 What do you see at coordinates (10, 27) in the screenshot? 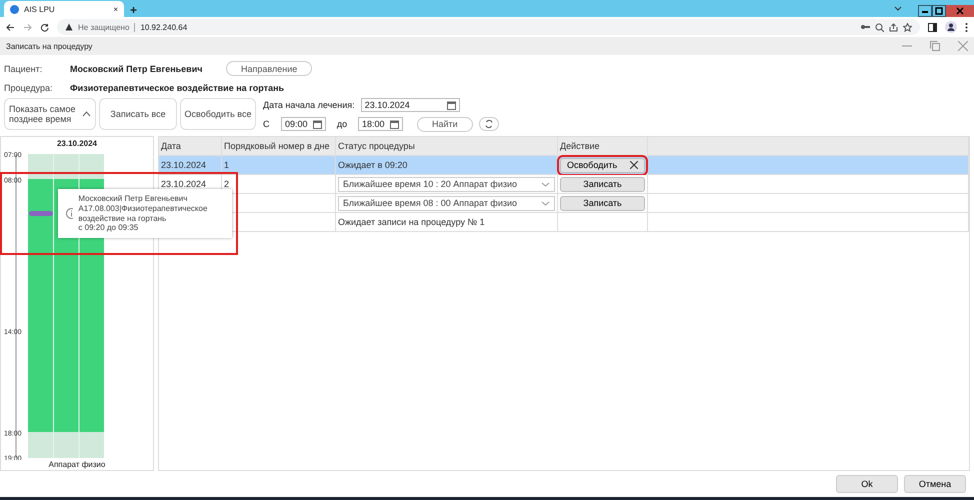
I see `back-icon` at bounding box center [10, 27].